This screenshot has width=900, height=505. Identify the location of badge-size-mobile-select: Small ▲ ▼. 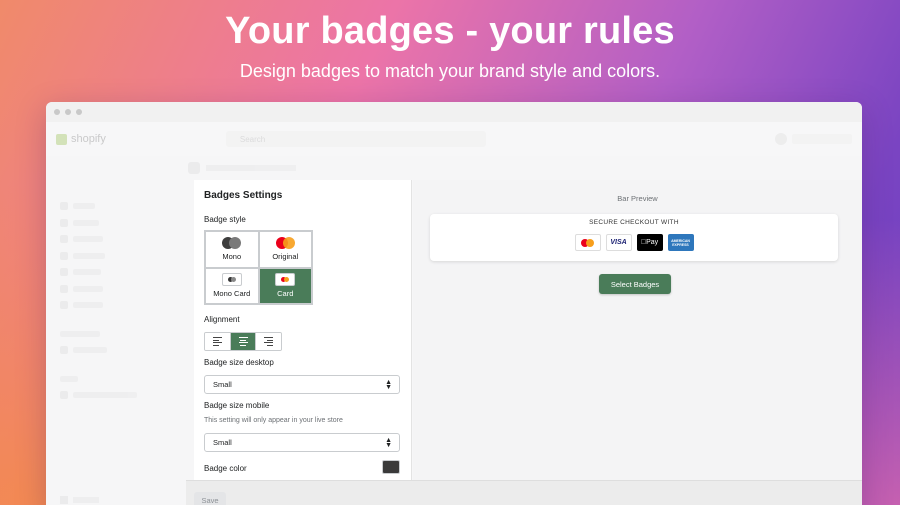
(302, 442).